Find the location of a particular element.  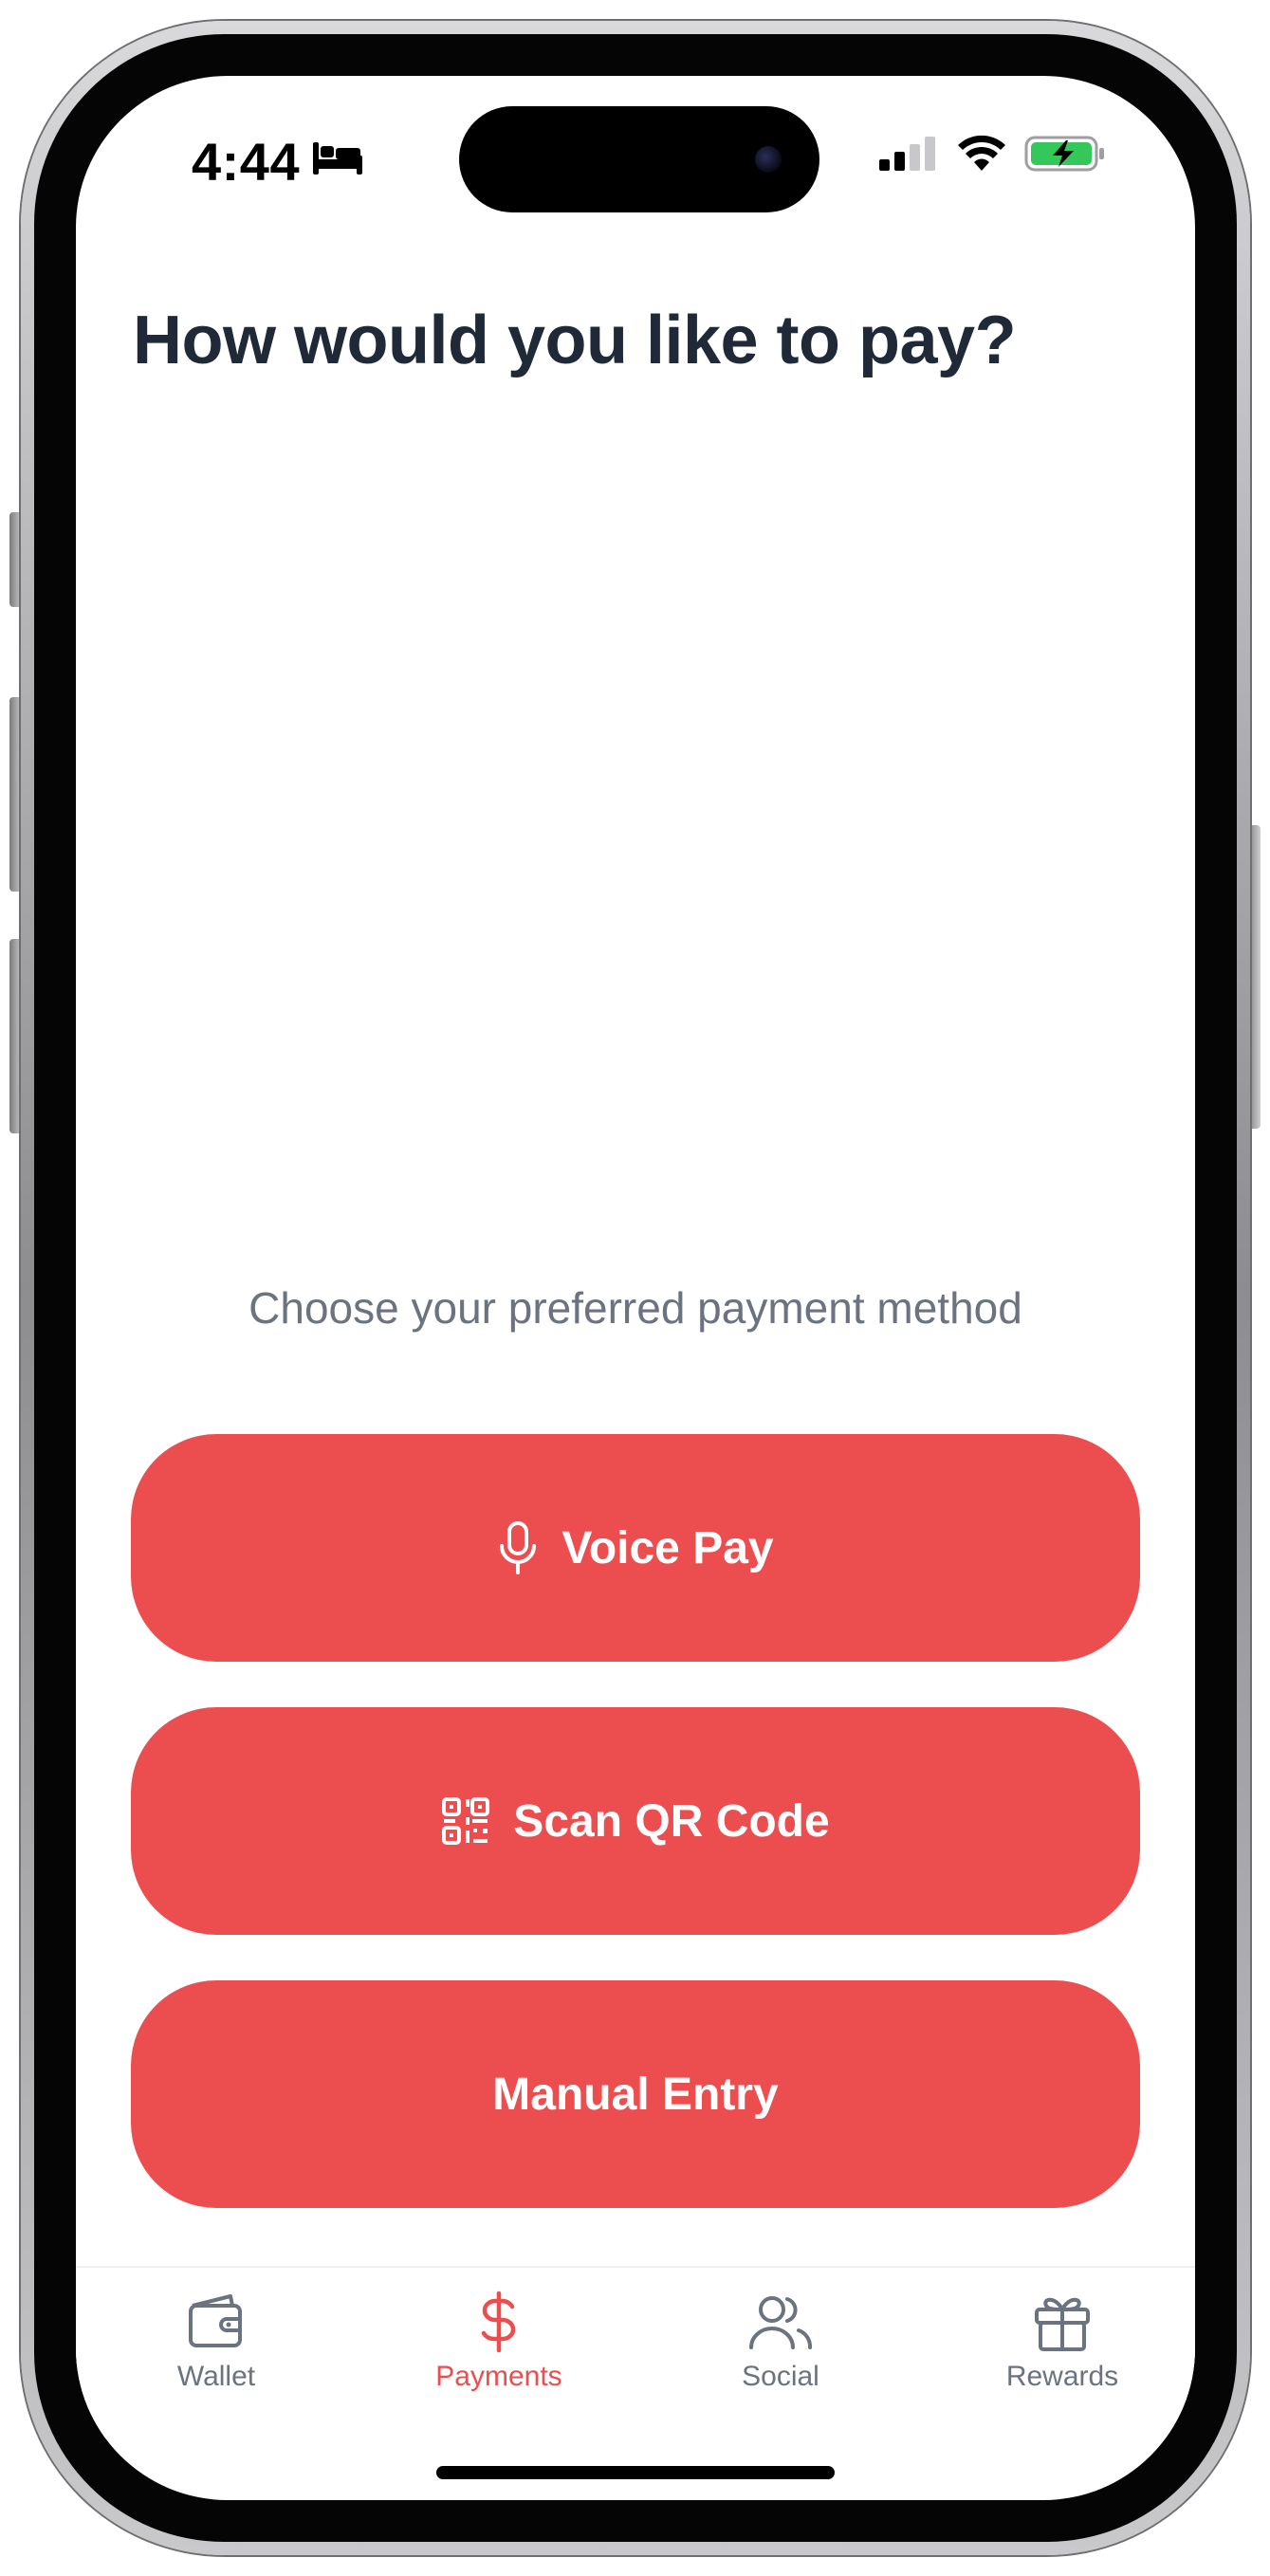

scan-qr-code-button: Scan QR Code is located at coordinates (635, 1821).